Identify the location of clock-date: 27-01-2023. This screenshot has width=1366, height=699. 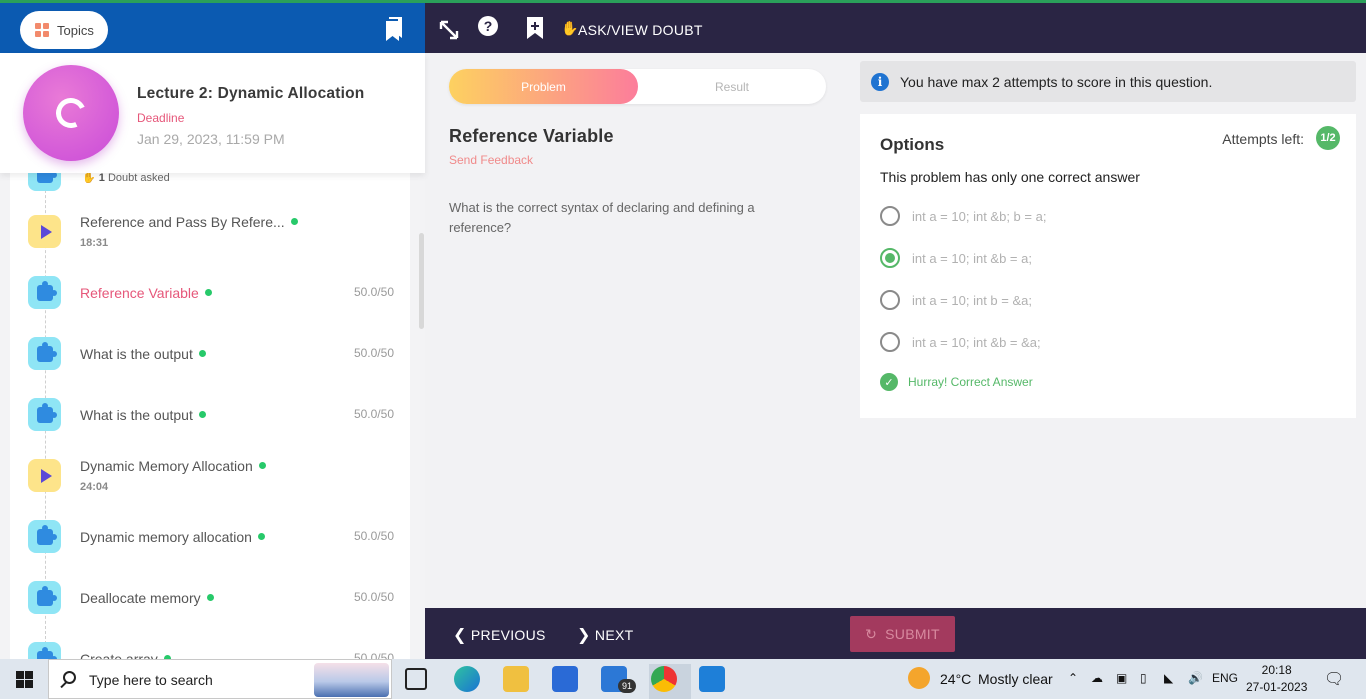
(1277, 687).